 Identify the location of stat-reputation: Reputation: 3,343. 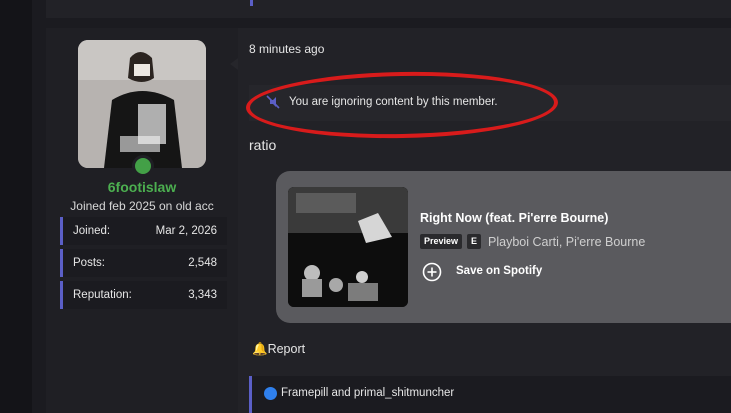
(143, 295).